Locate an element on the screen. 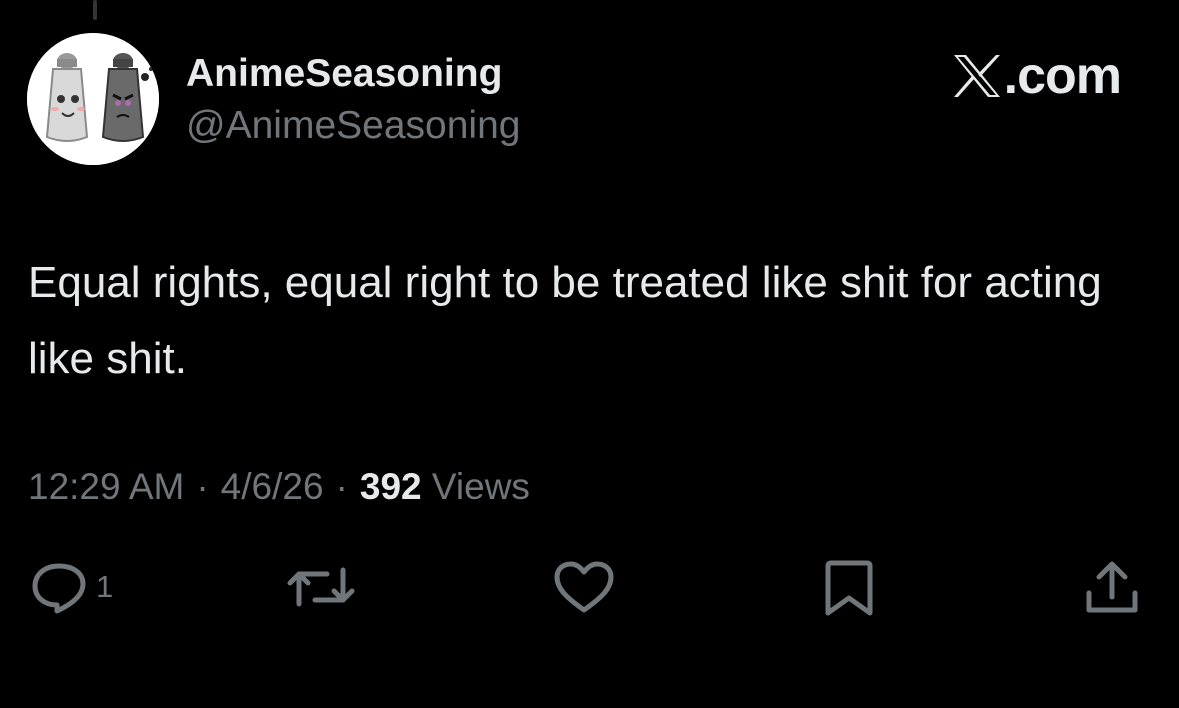 The image size is (1179, 708). reply-icon is located at coordinates (59, 588).